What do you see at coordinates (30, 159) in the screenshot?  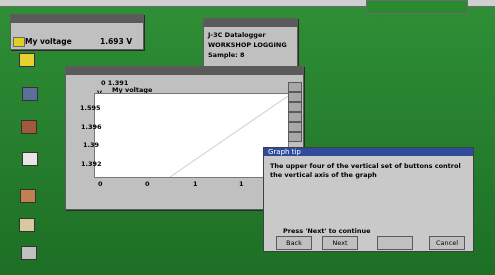 I see `document-icon` at bounding box center [30, 159].